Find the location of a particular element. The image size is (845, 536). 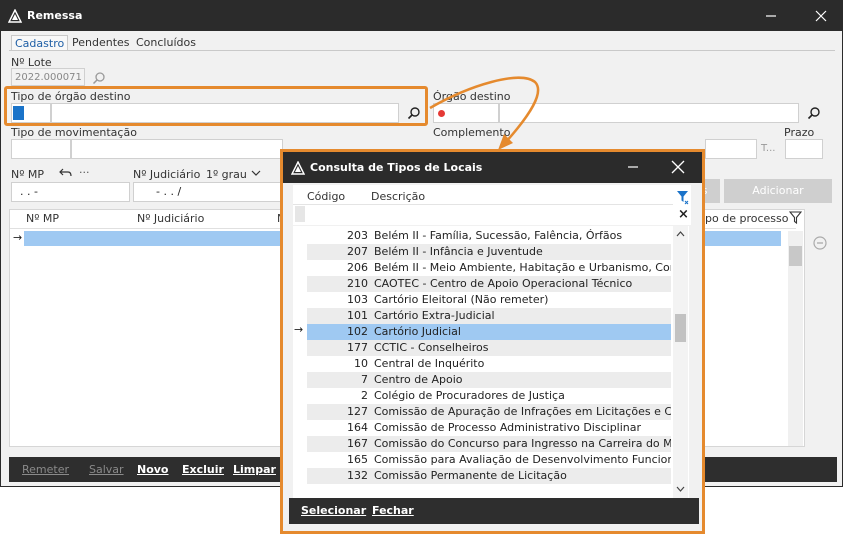

orgao-destino-search-icon is located at coordinates (814, 113).